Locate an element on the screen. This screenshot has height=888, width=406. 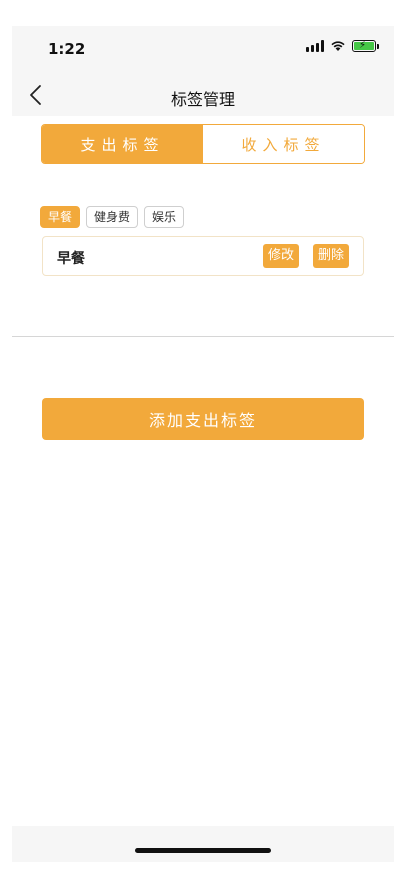
add-expense-tag-button: 添加支出标签 is located at coordinates (203, 419).